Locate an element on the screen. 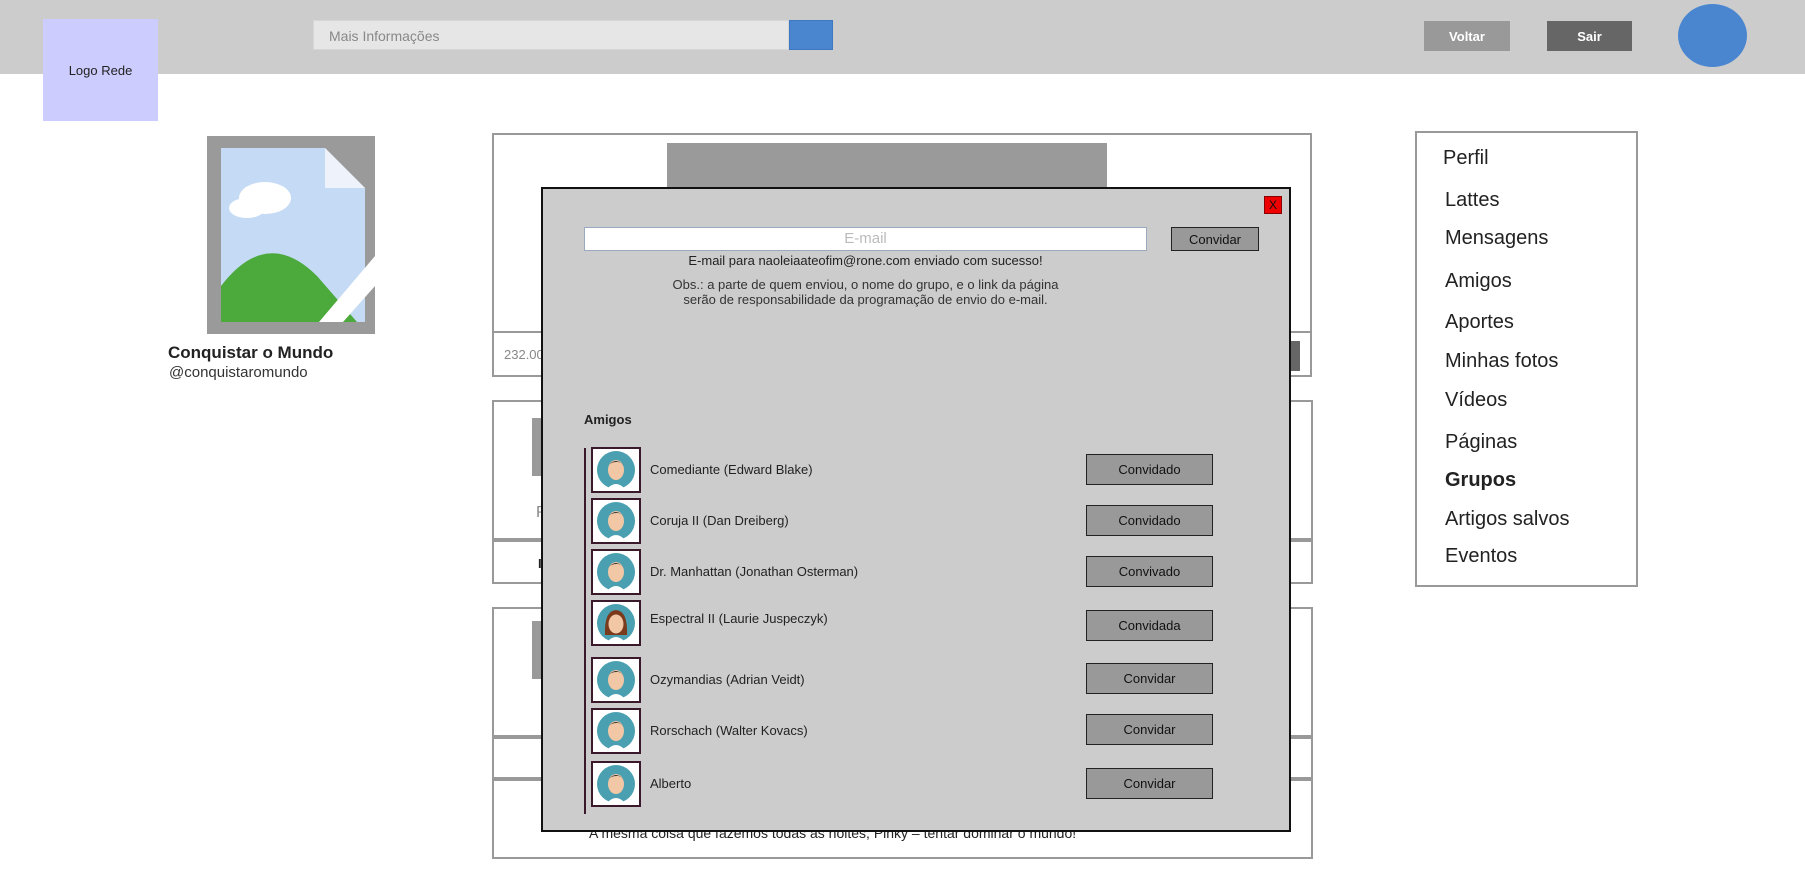 The height and width of the screenshot is (875, 1805). friend-invite-button: Convidada is located at coordinates (1149, 625).